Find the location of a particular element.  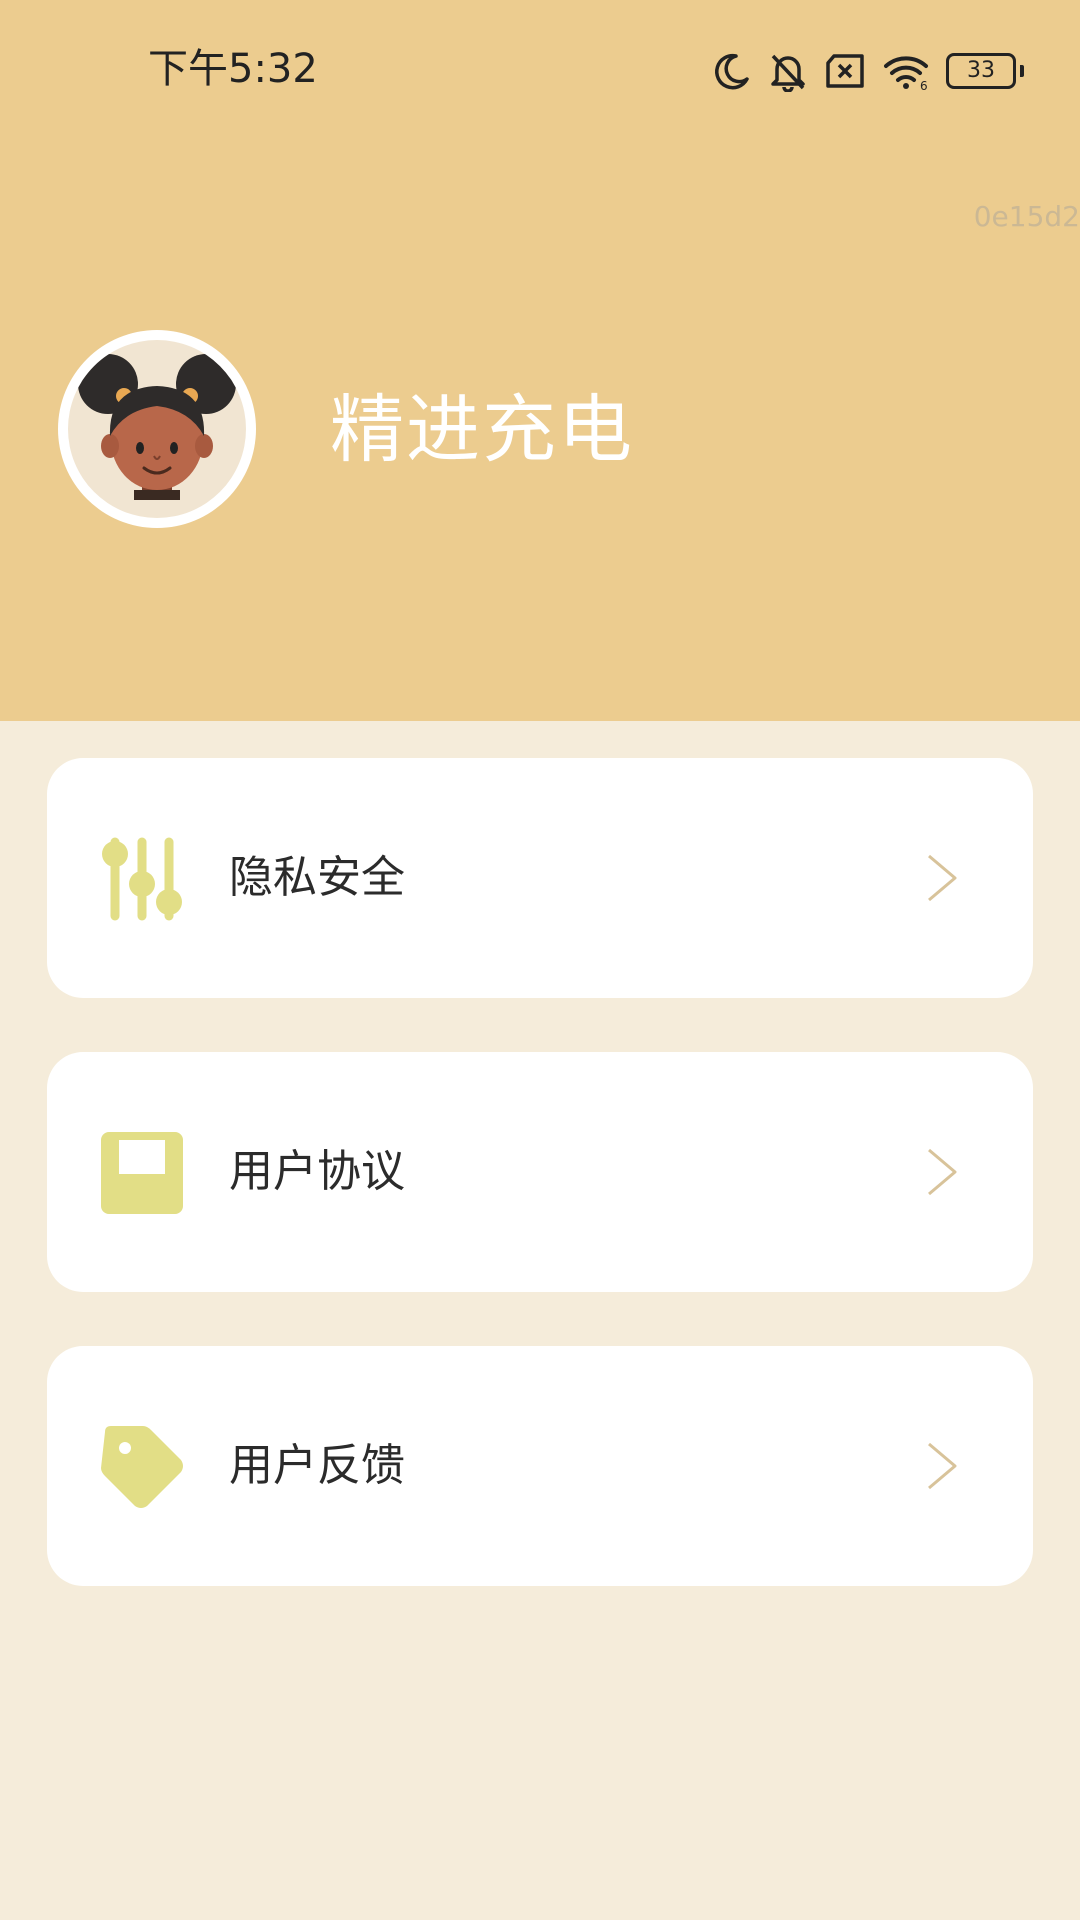

tag-icon is located at coordinates (142, 1467).